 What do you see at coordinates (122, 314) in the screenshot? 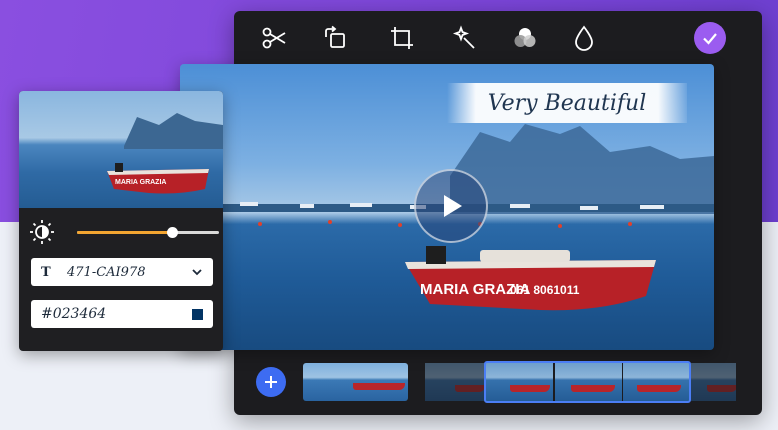
I see `color-hex-input: #023464` at bounding box center [122, 314].